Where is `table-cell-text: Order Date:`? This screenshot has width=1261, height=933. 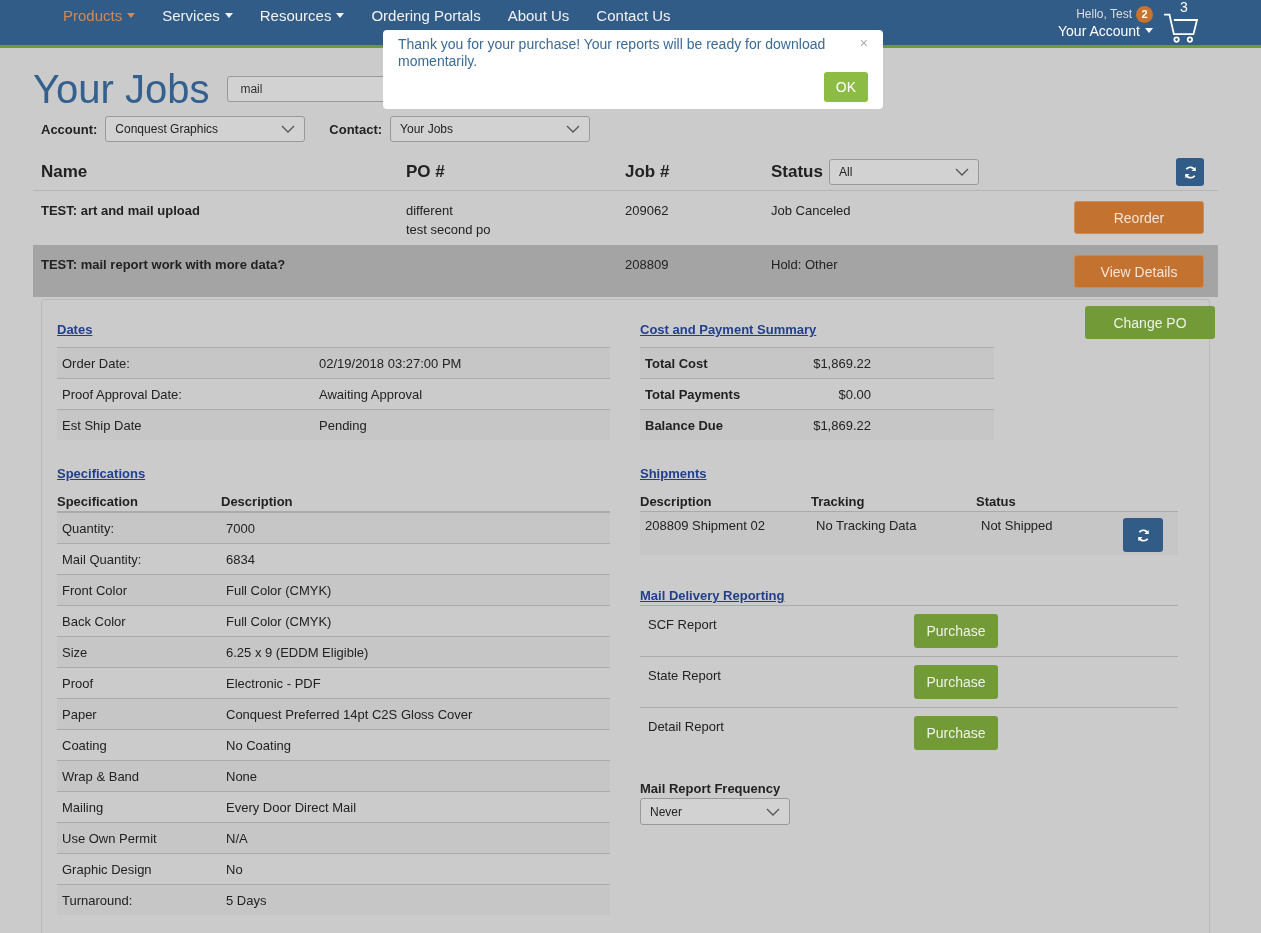 table-cell-text: Order Date: is located at coordinates (96, 363).